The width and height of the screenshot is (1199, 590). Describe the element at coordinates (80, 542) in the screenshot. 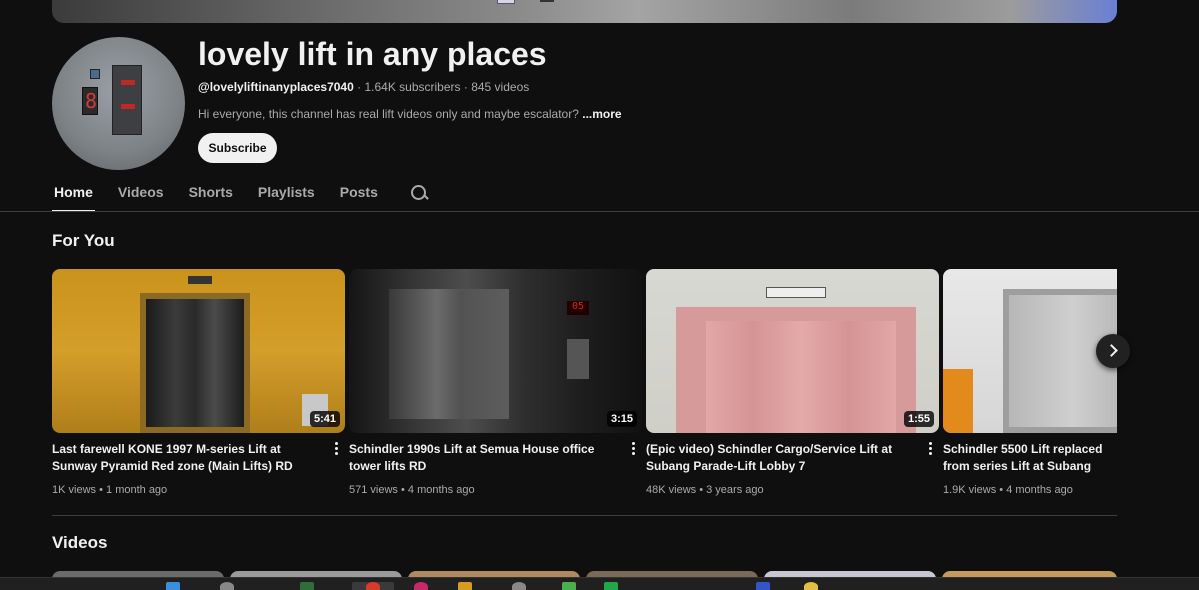

I see `section-title-videos: Videos` at that location.